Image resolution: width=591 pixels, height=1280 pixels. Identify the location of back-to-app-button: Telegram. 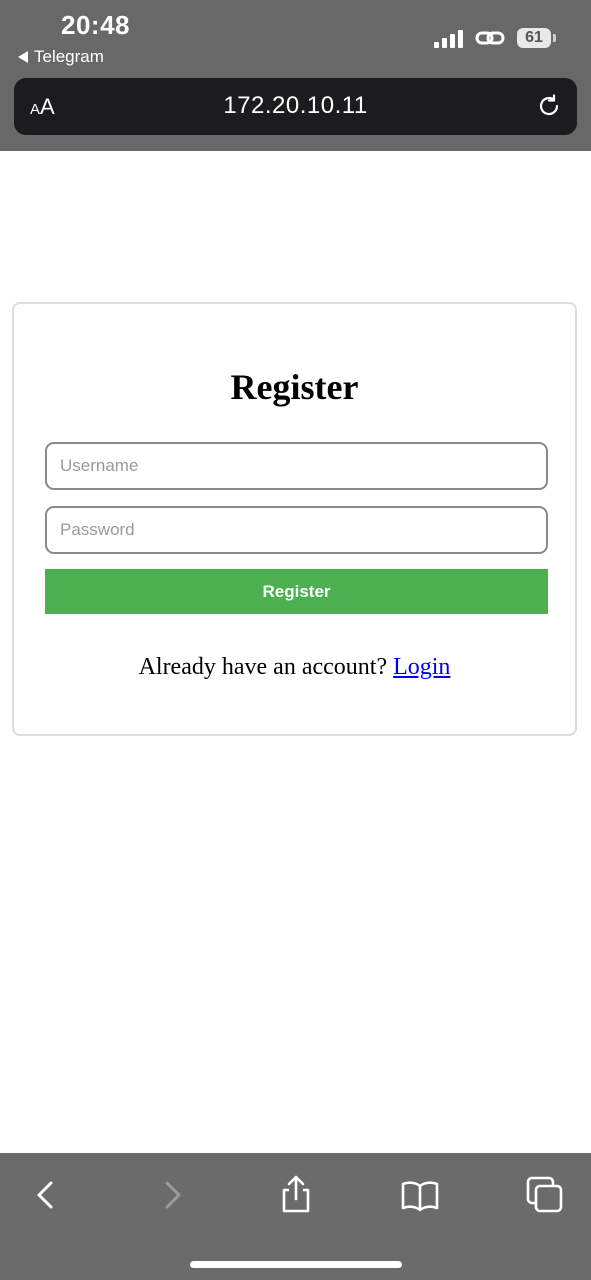
(61, 57).